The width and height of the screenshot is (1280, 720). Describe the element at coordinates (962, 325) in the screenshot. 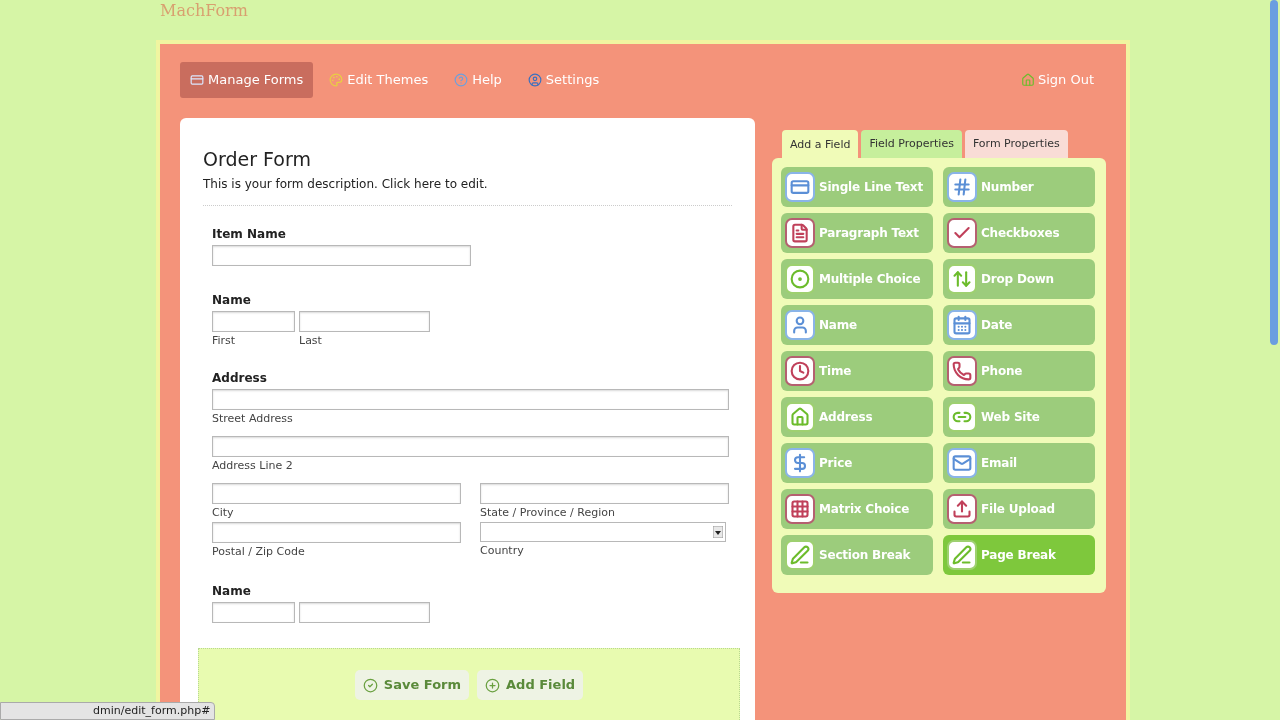

I see `calendar-icon` at that location.